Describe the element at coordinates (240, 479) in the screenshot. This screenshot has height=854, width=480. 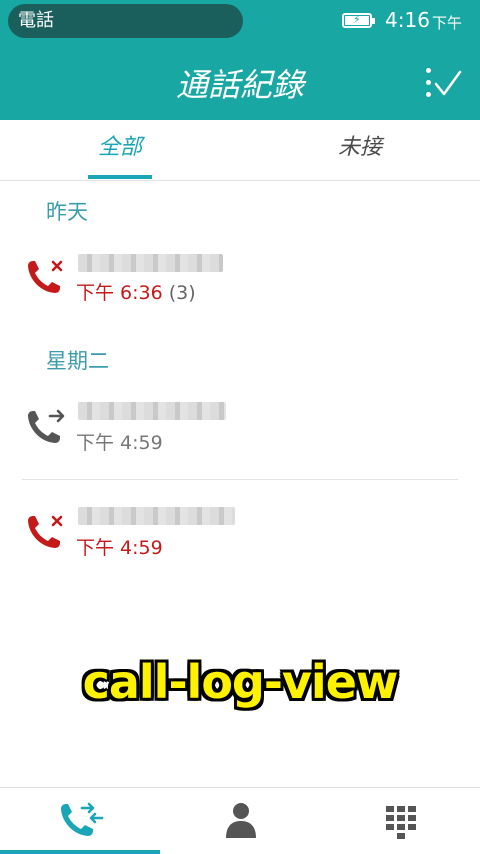
I see `divider` at that location.